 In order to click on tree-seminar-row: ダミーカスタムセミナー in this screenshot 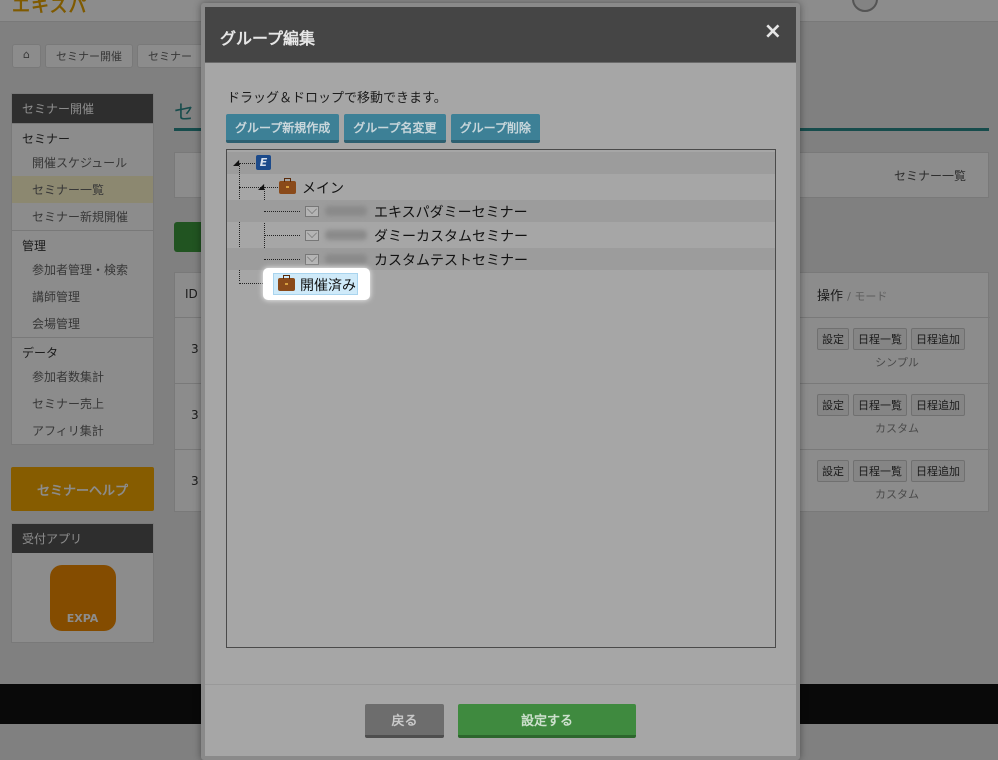, I will do `click(501, 235)`.